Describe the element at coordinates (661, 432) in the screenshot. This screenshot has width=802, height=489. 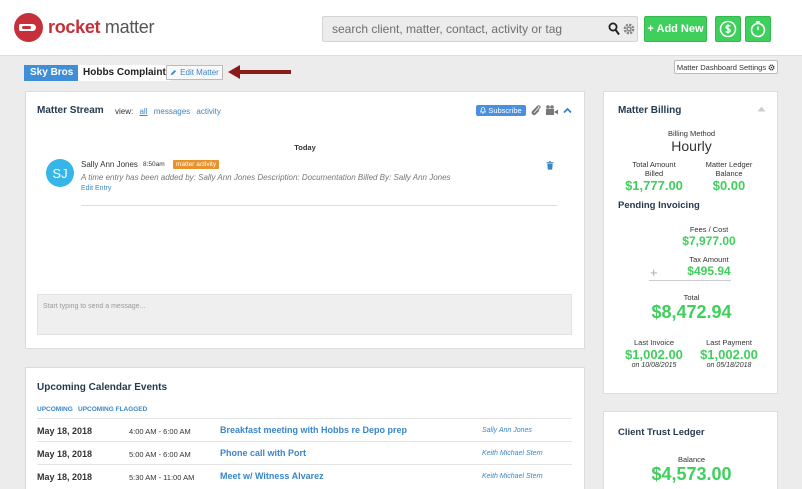
I see `client-trust-title: Client Trust Ledger` at that location.